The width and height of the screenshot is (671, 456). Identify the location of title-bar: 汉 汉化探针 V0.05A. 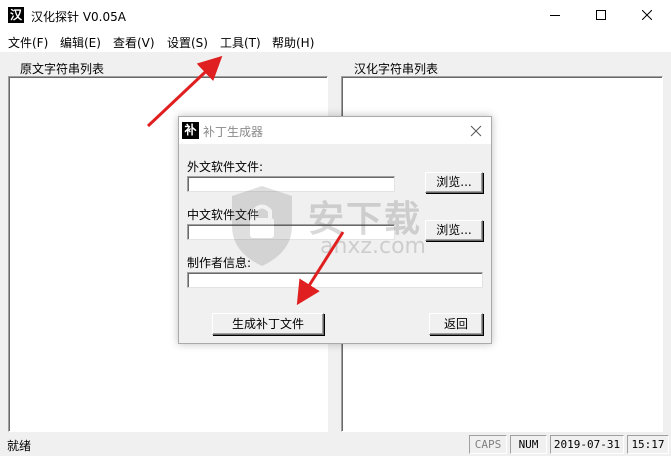
(335, 15).